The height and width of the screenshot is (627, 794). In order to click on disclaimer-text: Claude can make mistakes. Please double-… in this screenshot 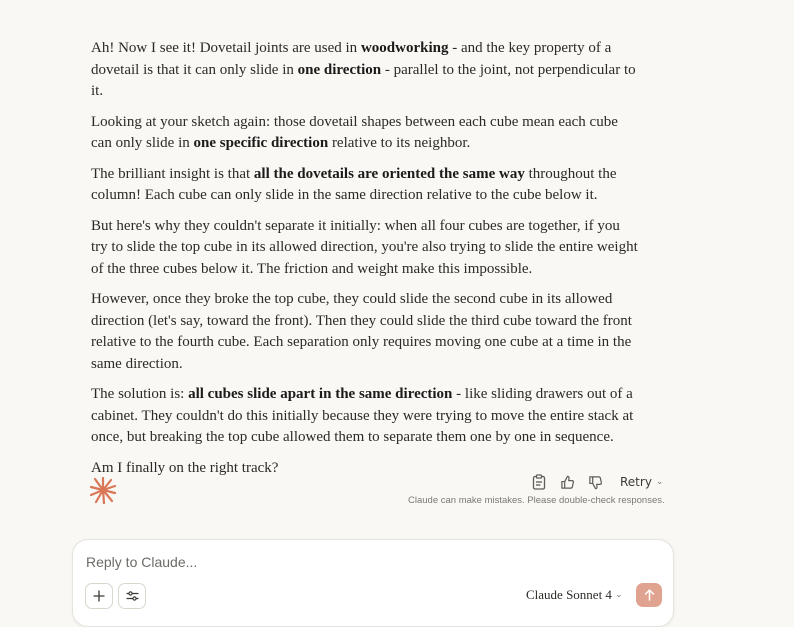, I will do `click(536, 500)`.